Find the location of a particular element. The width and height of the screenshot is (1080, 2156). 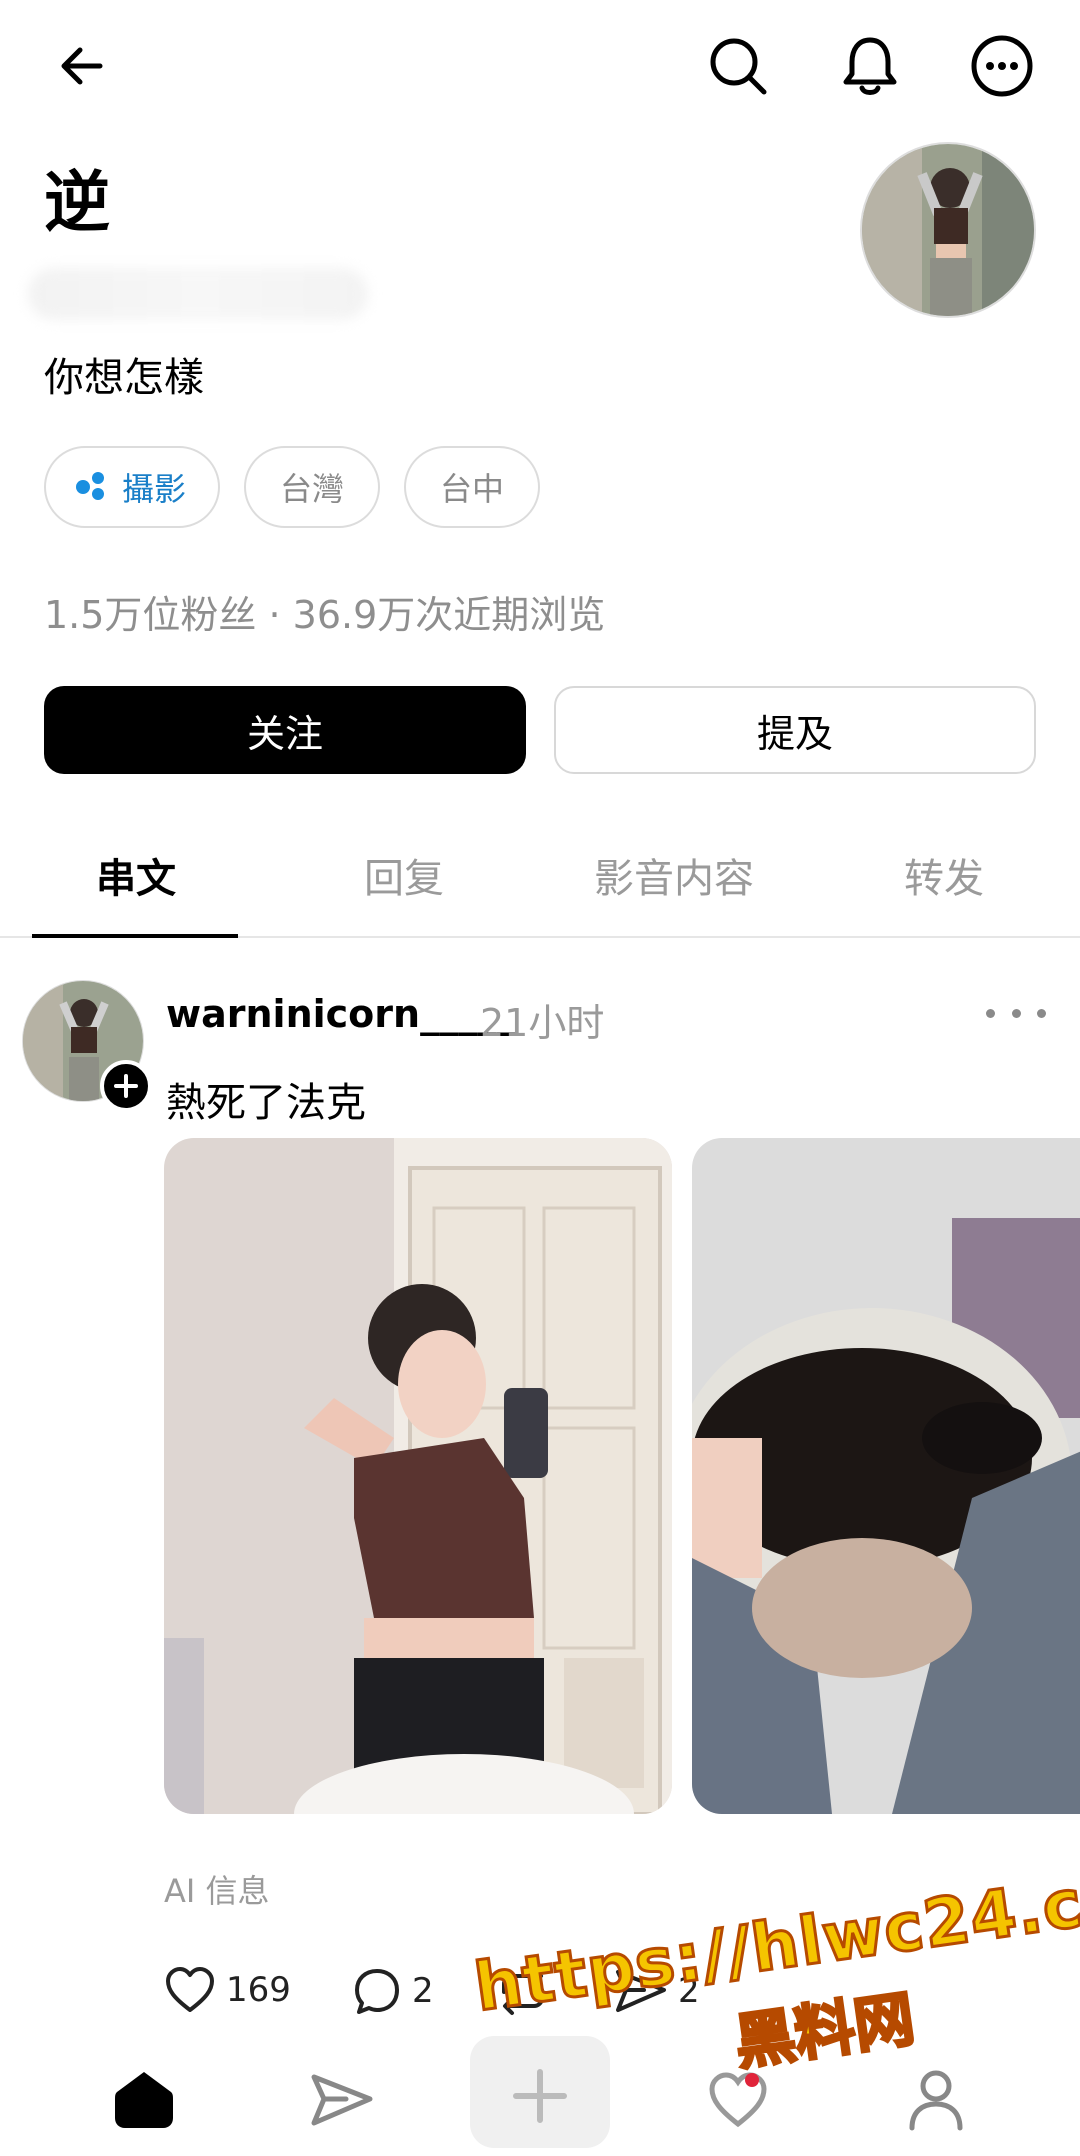

plus-icon is located at coordinates (126, 1086).